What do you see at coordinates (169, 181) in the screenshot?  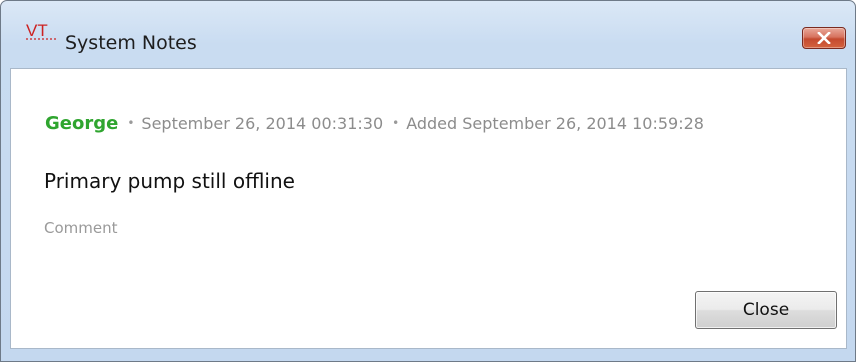 I see `note-text: Primary pump still offline` at bounding box center [169, 181].